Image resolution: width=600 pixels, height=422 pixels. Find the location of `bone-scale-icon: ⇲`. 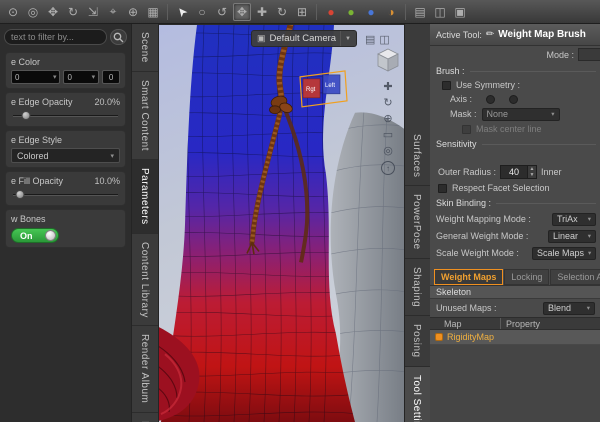

bone-scale-icon: ⇲ is located at coordinates (93, 12).